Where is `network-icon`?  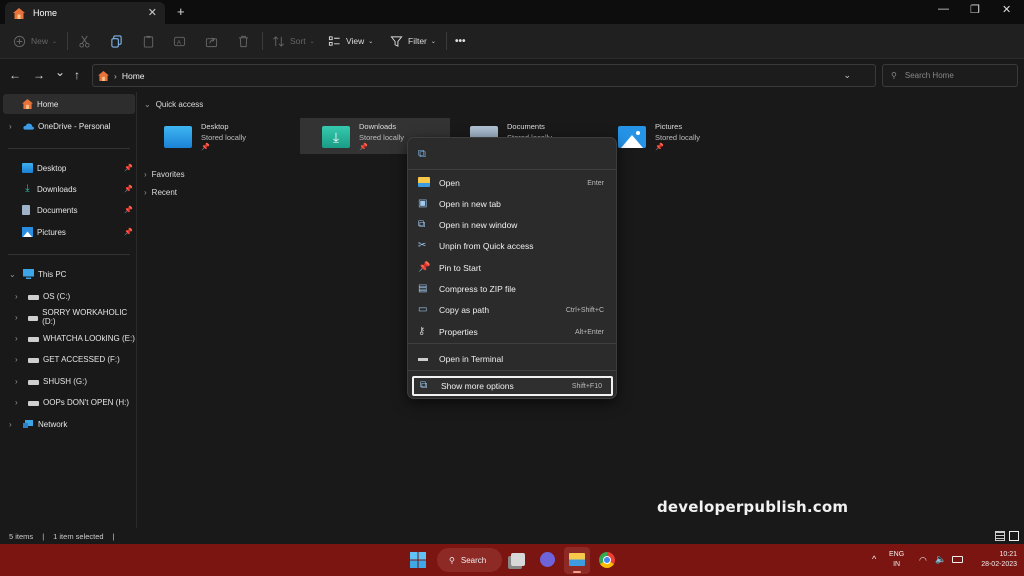
network-icon is located at coordinates (28, 424).